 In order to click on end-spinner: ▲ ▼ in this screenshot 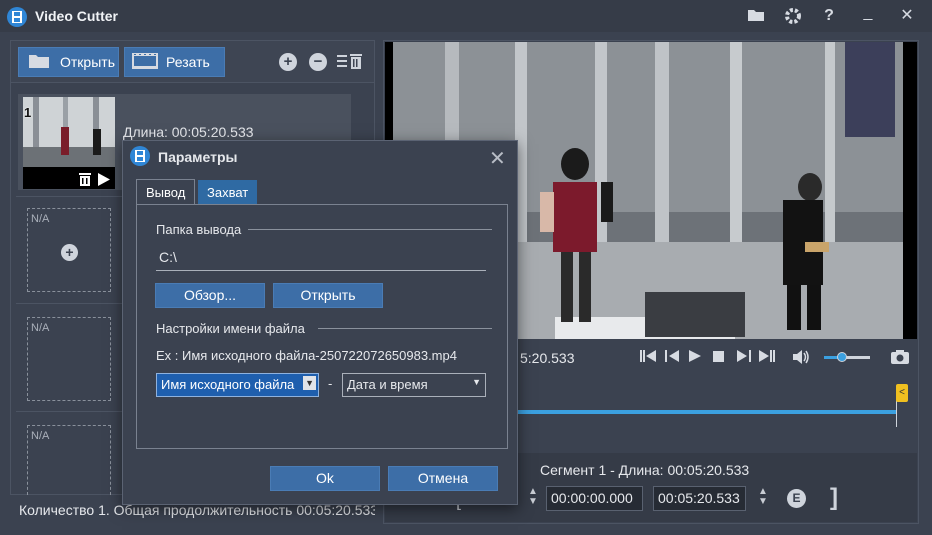, I will do `click(763, 497)`.